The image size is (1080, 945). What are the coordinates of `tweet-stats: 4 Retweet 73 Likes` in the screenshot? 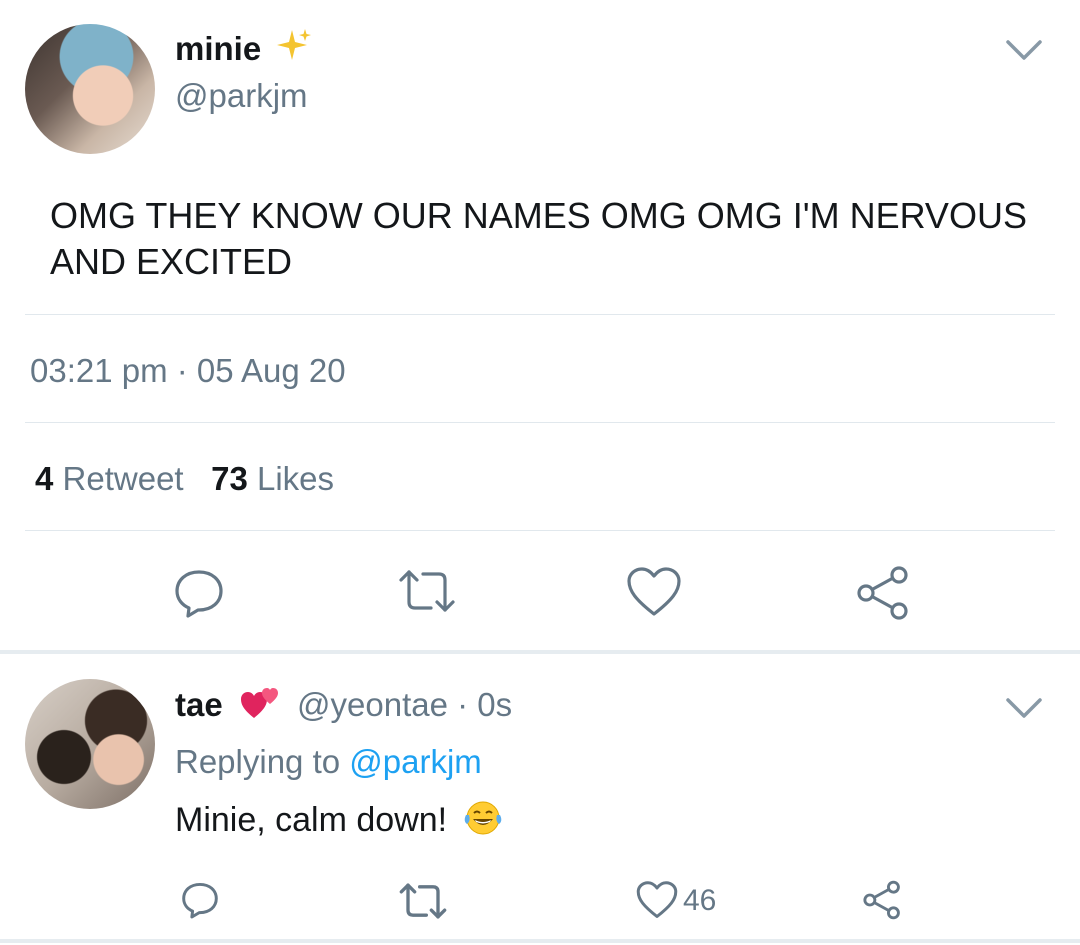 It's located at (184, 479).